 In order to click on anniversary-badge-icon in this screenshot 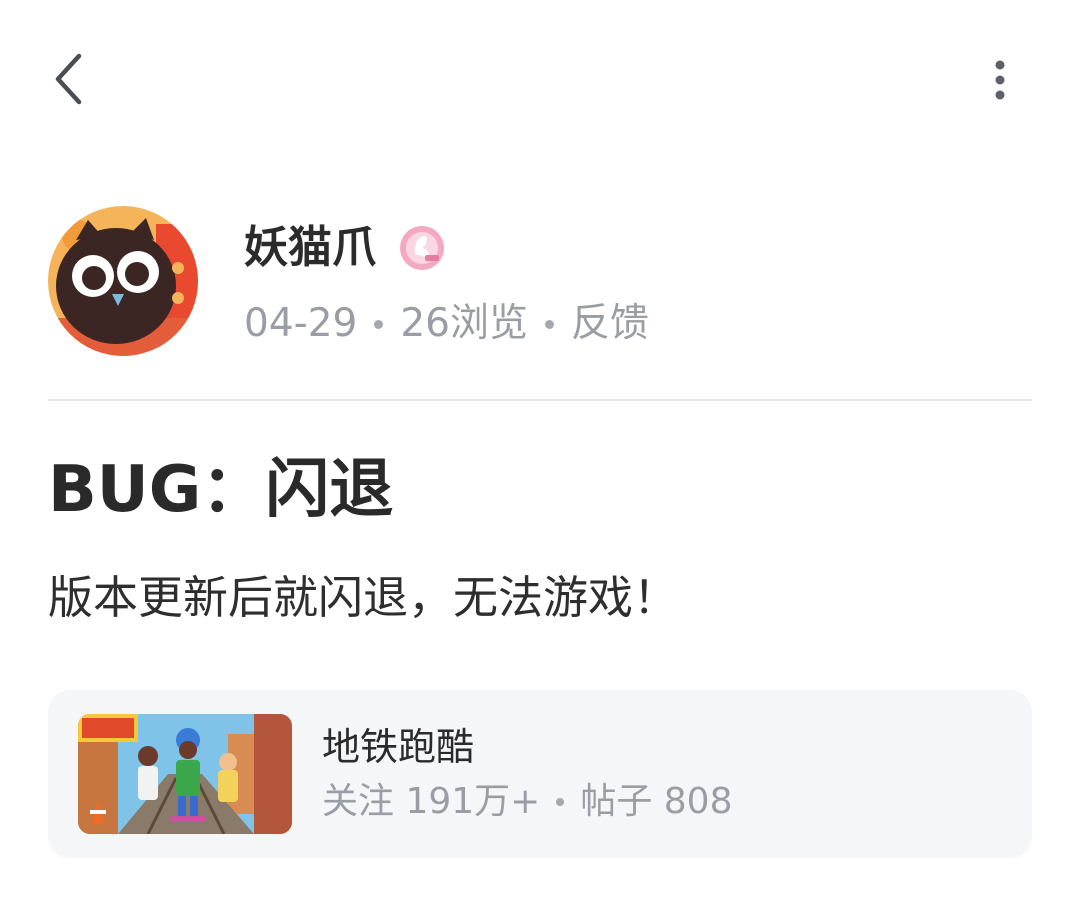, I will do `click(422, 248)`.